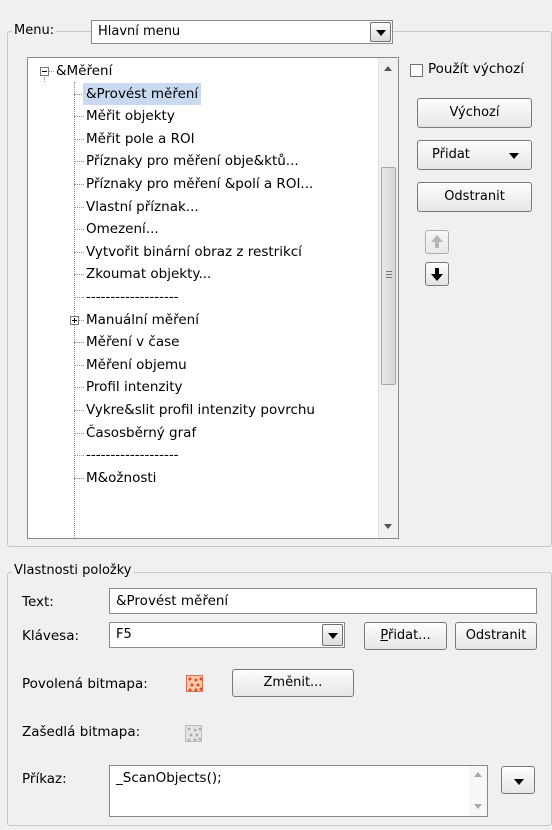 This screenshot has height=830, width=552. What do you see at coordinates (74, 320) in the screenshot?
I see `tree-expand-icon` at bounding box center [74, 320].